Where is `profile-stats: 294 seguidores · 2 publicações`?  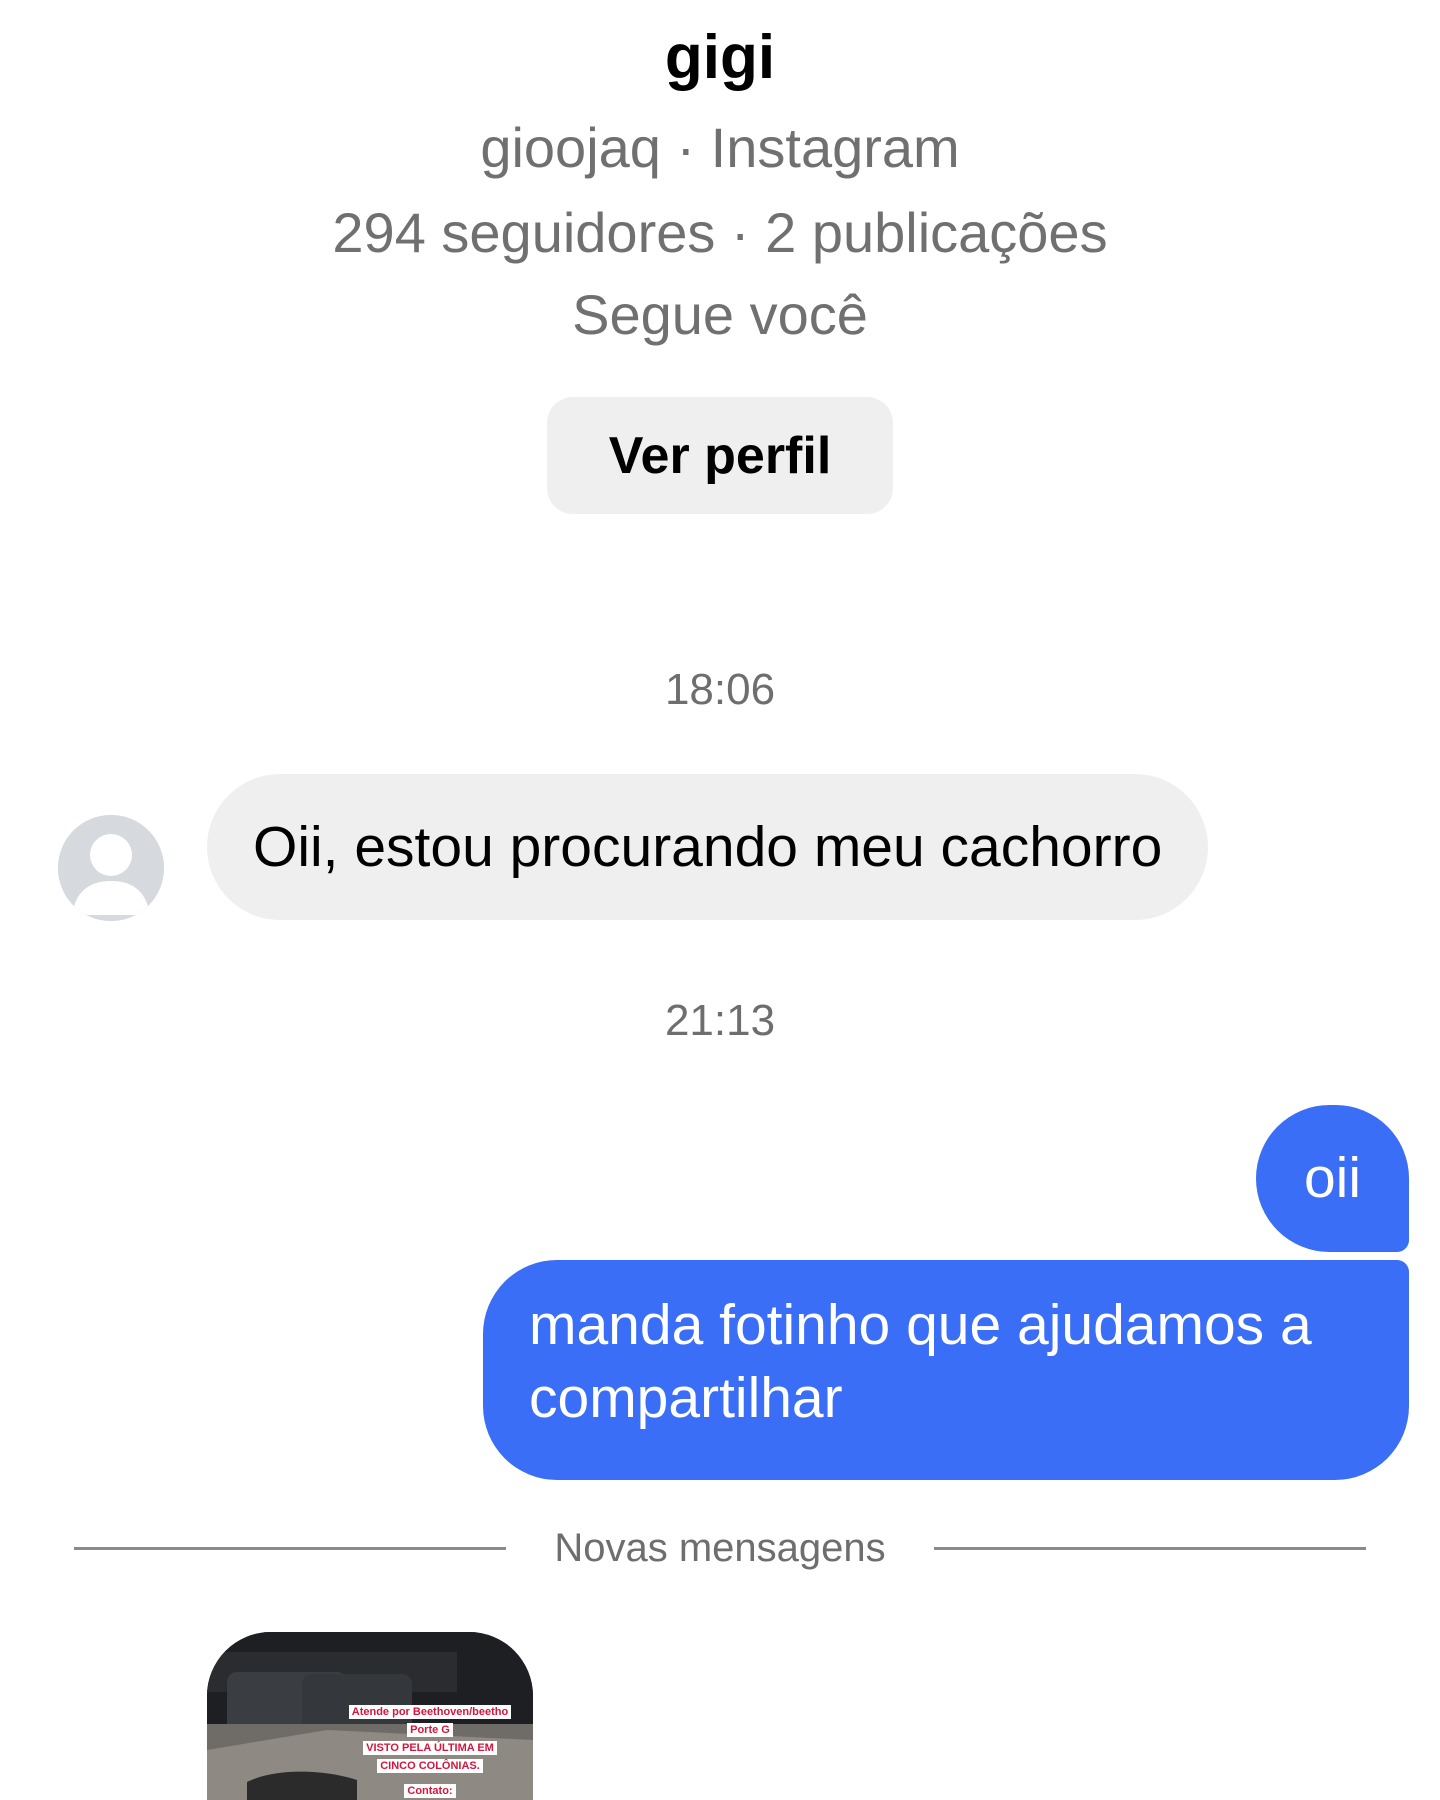 profile-stats: 294 seguidores · 2 publicações is located at coordinates (720, 232).